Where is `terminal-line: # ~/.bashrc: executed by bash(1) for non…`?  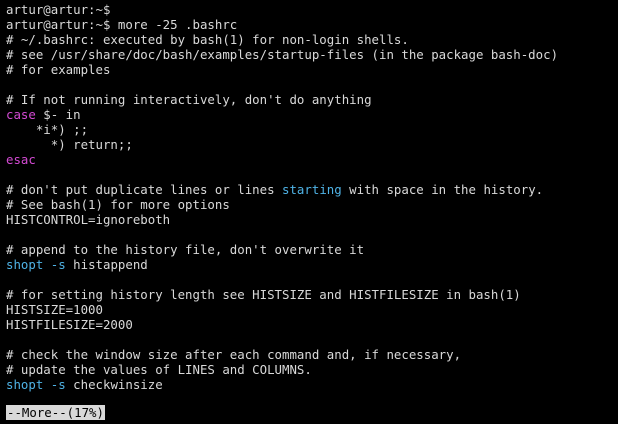
terminal-line: # ~/.bashrc: executed by bash(1) for non… is located at coordinates (312, 39).